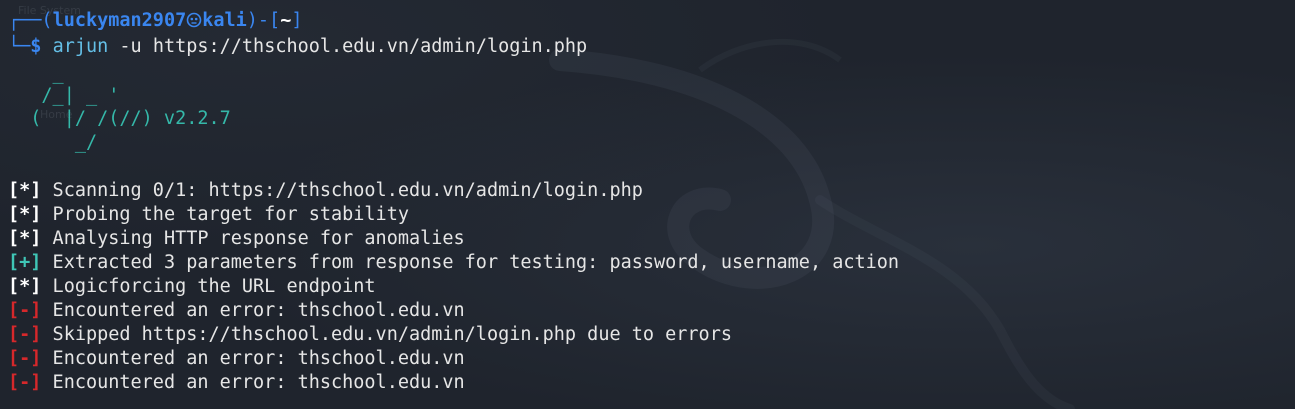 Image resolution: width=1295 pixels, height=409 pixels. Describe the element at coordinates (80, 46) in the screenshot. I see `command-name: arjun` at that location.